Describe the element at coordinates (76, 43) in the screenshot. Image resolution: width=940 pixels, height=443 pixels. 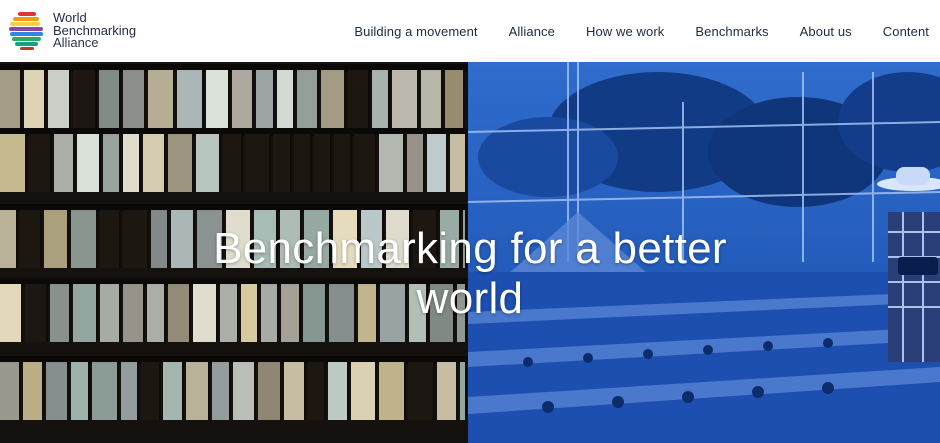
I see `logo-line-3: Alliance` at that location.